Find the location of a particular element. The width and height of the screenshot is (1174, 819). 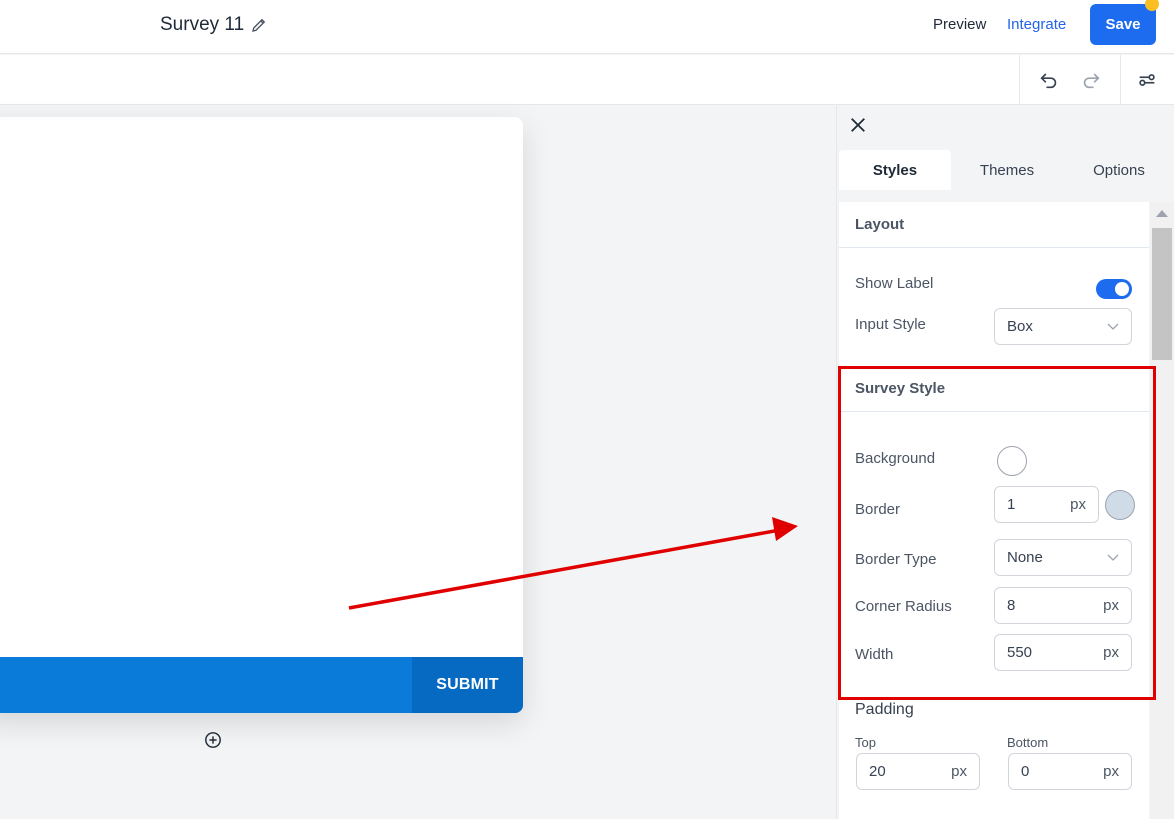

show-label-toggle is located at coordinates (1114, 289).